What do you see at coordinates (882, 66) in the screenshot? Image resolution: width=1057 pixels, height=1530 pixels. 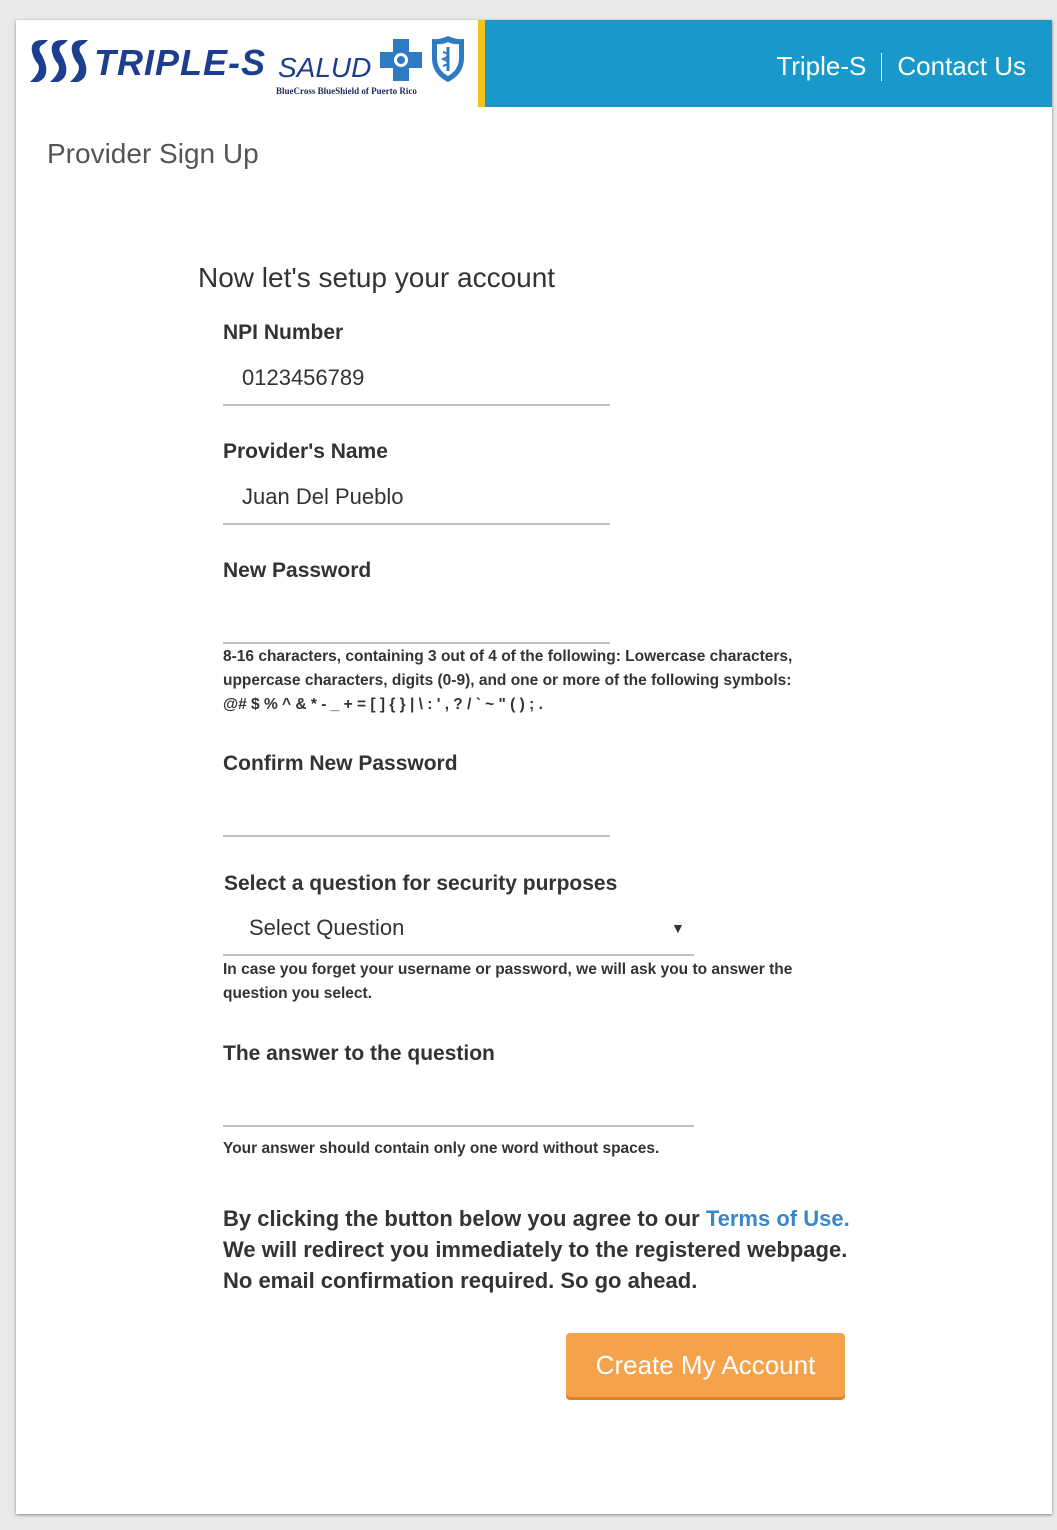 I see `nav-divider` at bounding box center [882, 66].